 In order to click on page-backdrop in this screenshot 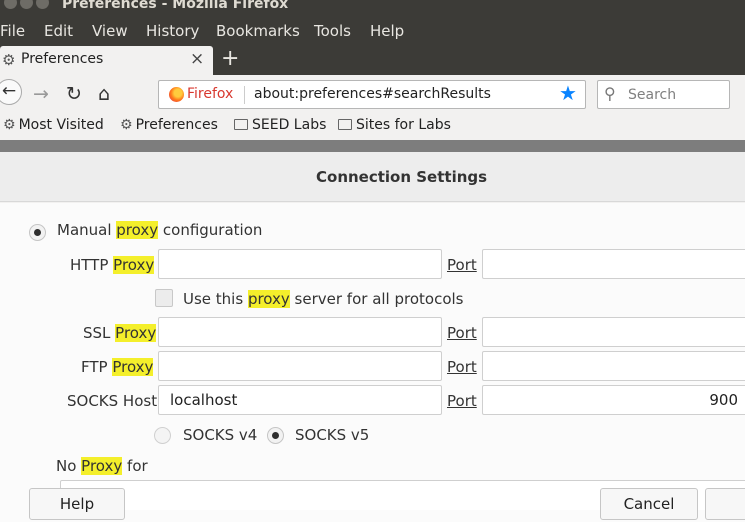, I will do `click(372, 146)`.